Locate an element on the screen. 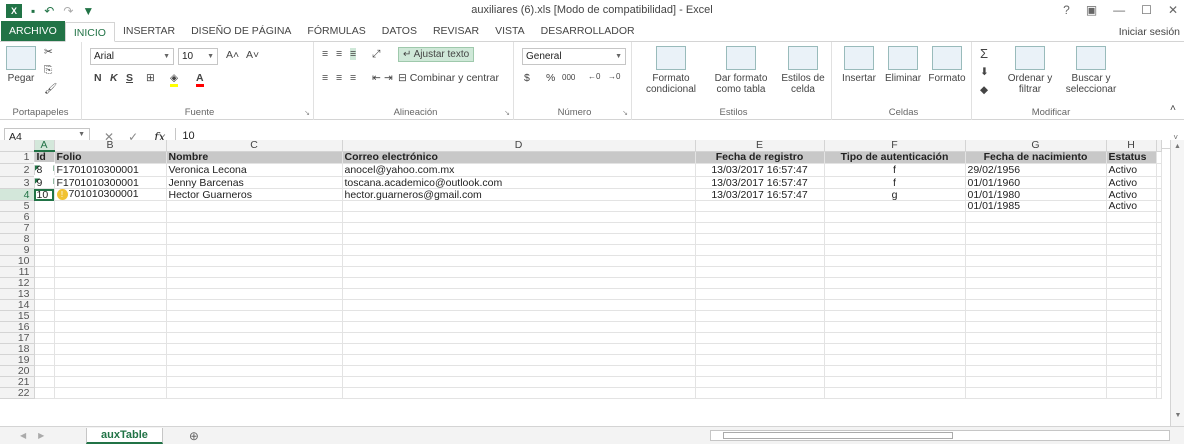 Image resolution: width=1184 pixels, height=444 pixels. paste-button: Pegar is located at coordinates (21, 65).